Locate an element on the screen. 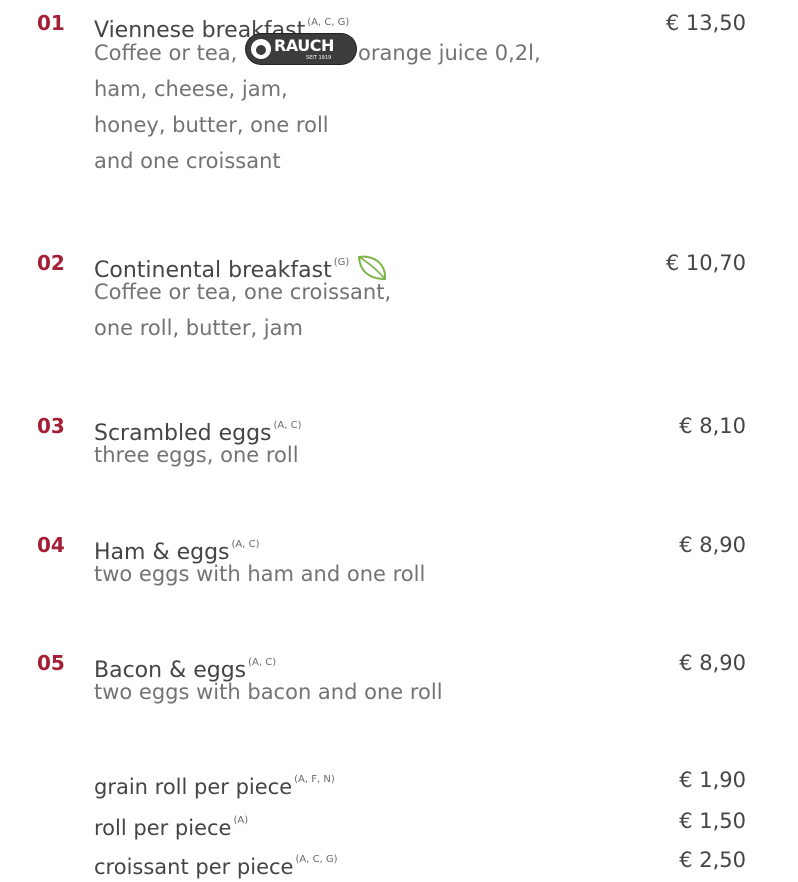 This screenshot has height=882, width=798. desc-line: ham, cheese, jam, is located at coordinates (191, 89).